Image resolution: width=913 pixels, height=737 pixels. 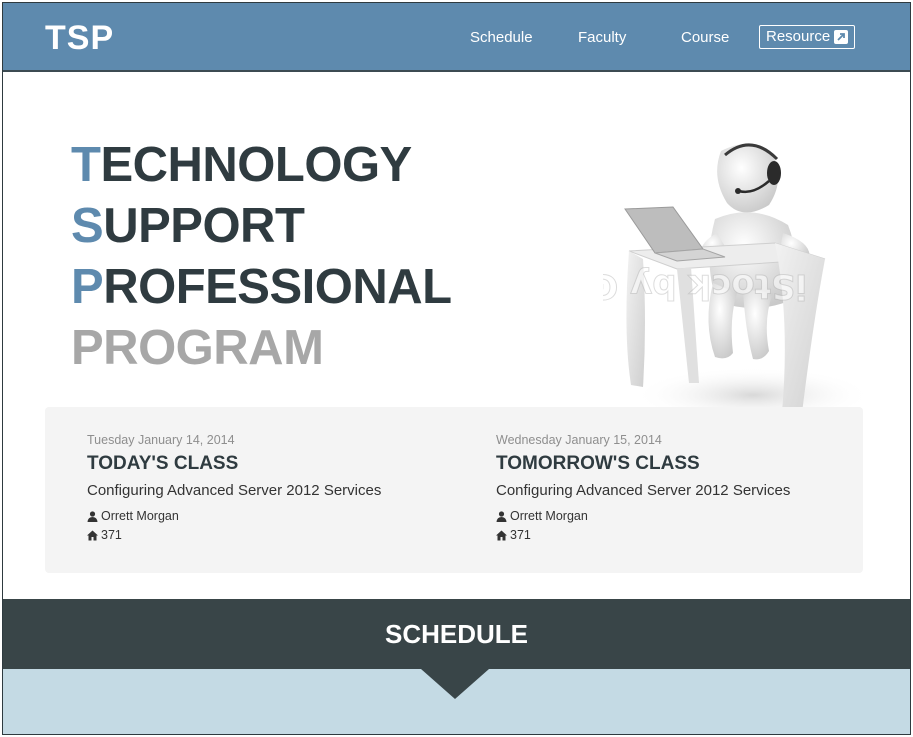 What do you see at coordinates (579, 440) in the screenshot?
I see `class-date: Wednesday January 15, 2014` at bounding box center [579, 440].